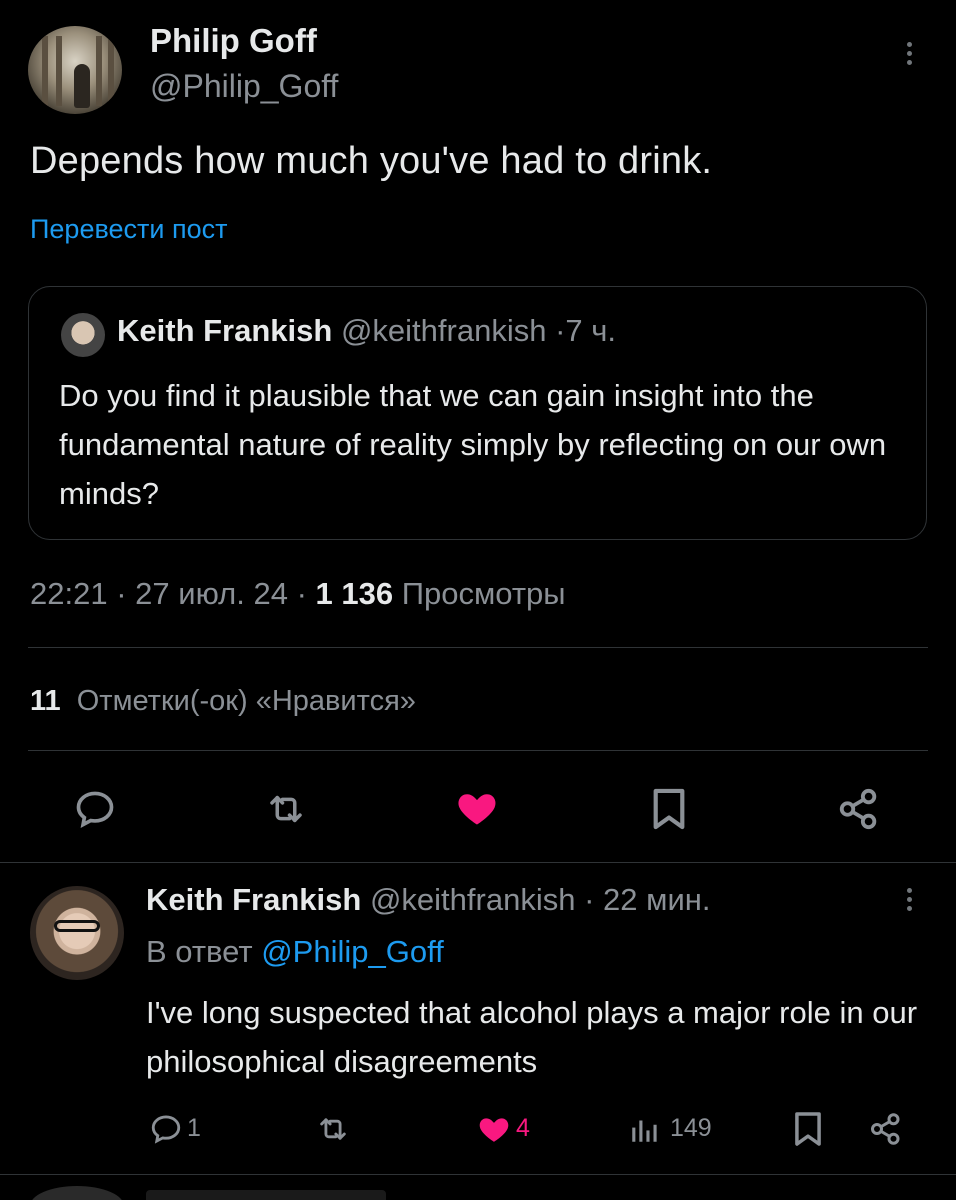 Image resolution: width=956 pixels, height=1200 pixels. What do you see at coordinates (691, 1128) in the screenshot?
I see `reply-views-count: 149` at bounding box center [691, 1128].